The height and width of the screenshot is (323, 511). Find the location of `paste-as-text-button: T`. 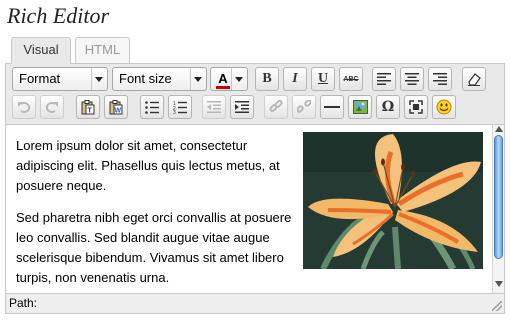

paste-as-text-button: T is located at coordinates (88, 107).